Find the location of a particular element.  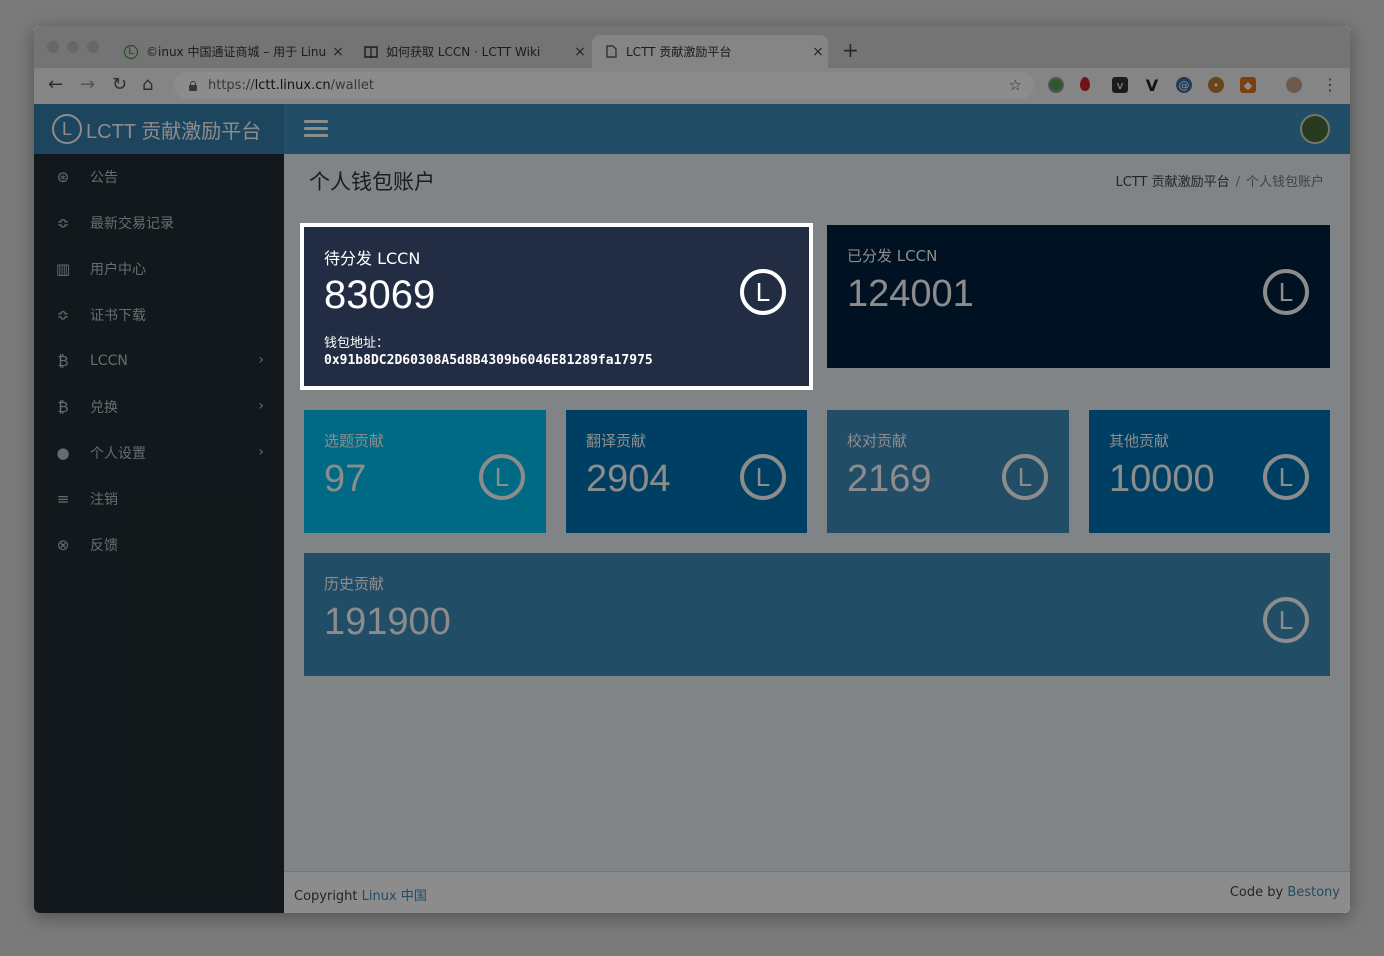

extension-green-icon is located at coordinates (1056, 85).